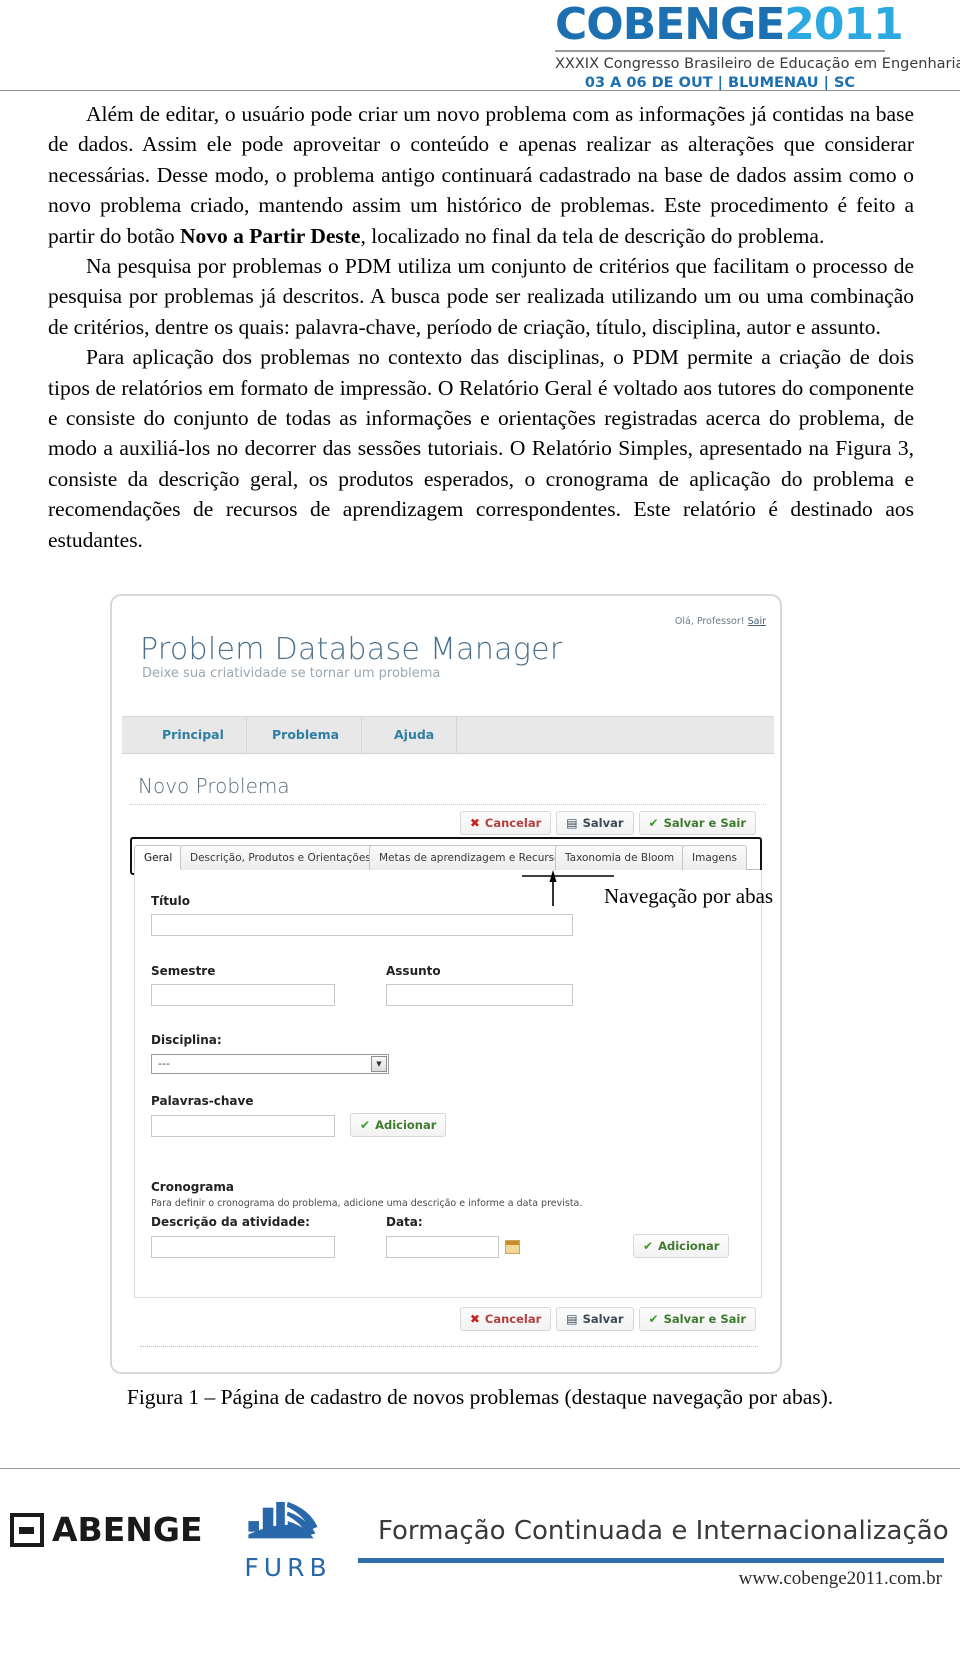 The height and width of the screenshot is (1666, 960). I want to click on save-button-bottom: ▤ Salvar, so click(595, 1319).